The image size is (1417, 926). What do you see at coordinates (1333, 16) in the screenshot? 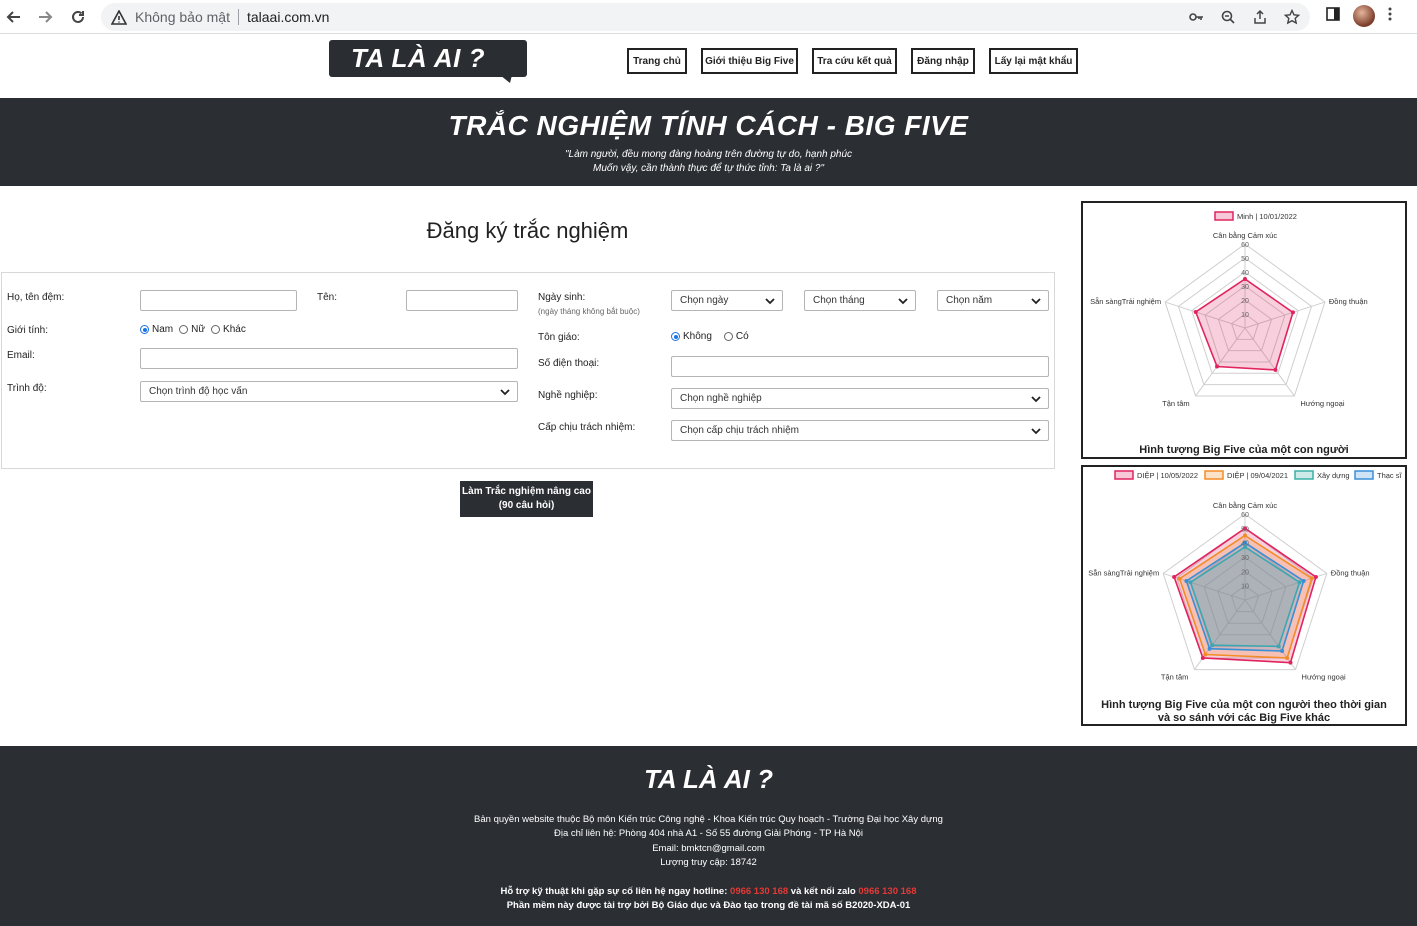
I see `sidebar-icon` at bounding box center [1333, 16].